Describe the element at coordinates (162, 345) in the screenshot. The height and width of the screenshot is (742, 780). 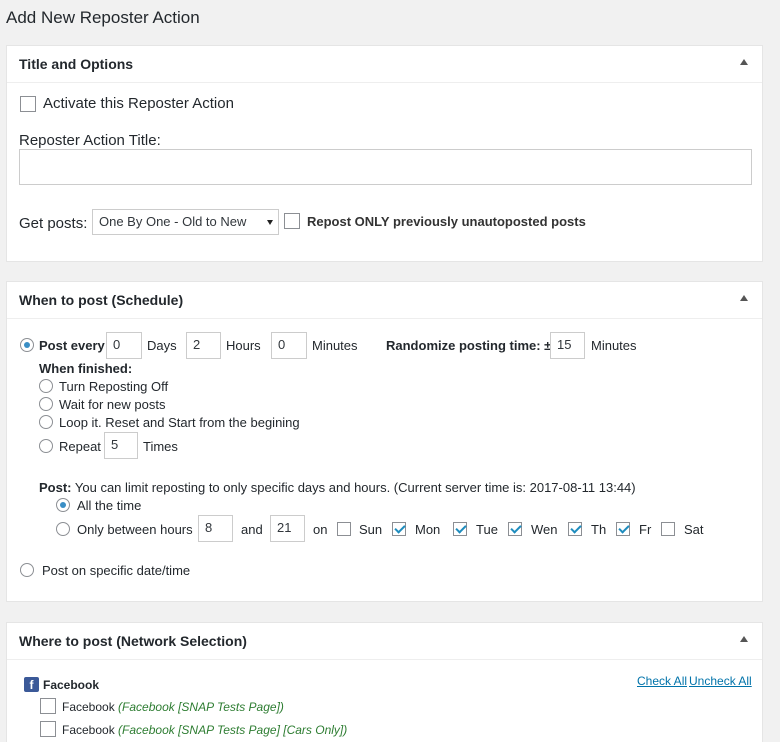
I see `days-label: Days` at that location.